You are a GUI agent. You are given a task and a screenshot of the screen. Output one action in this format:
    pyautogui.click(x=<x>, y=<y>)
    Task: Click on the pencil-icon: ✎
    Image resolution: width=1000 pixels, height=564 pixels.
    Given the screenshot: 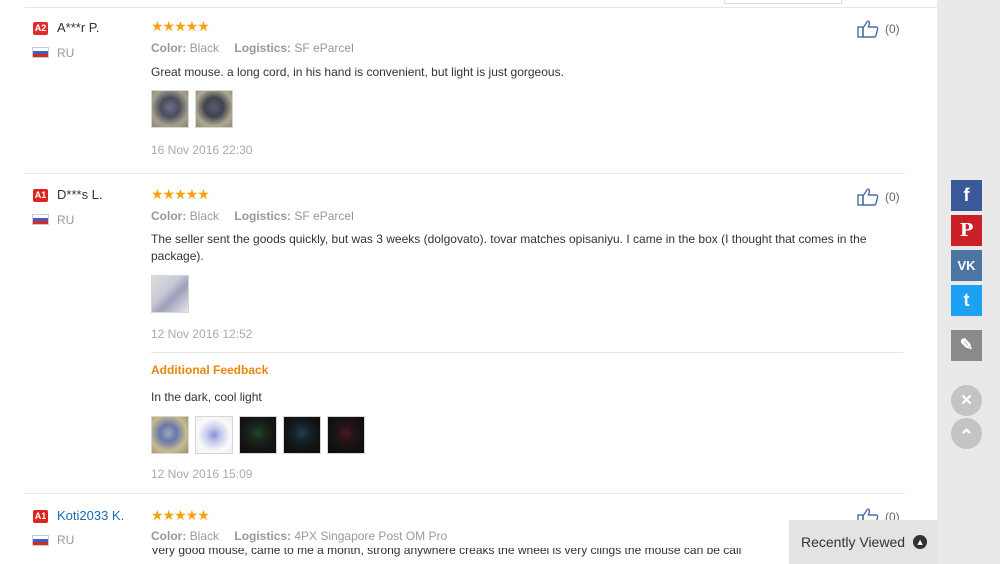 What is the action you would take?
    pyautogui.click(x=966, y=345)
    